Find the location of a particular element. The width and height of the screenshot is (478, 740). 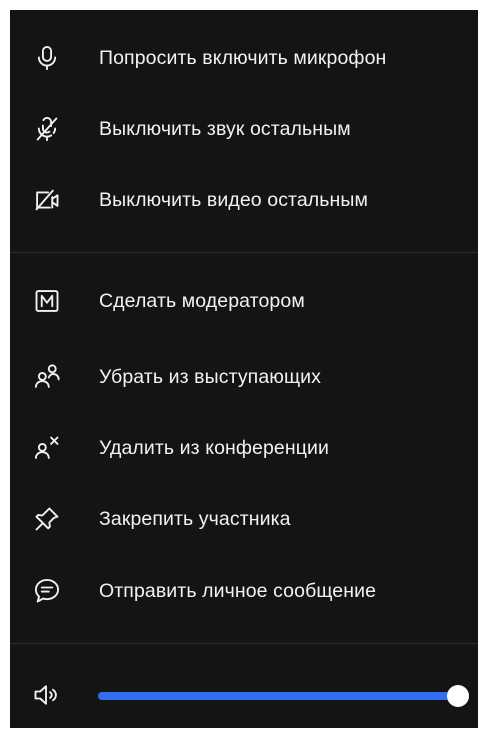

microphone-icon is located at coordinates (47, 58).